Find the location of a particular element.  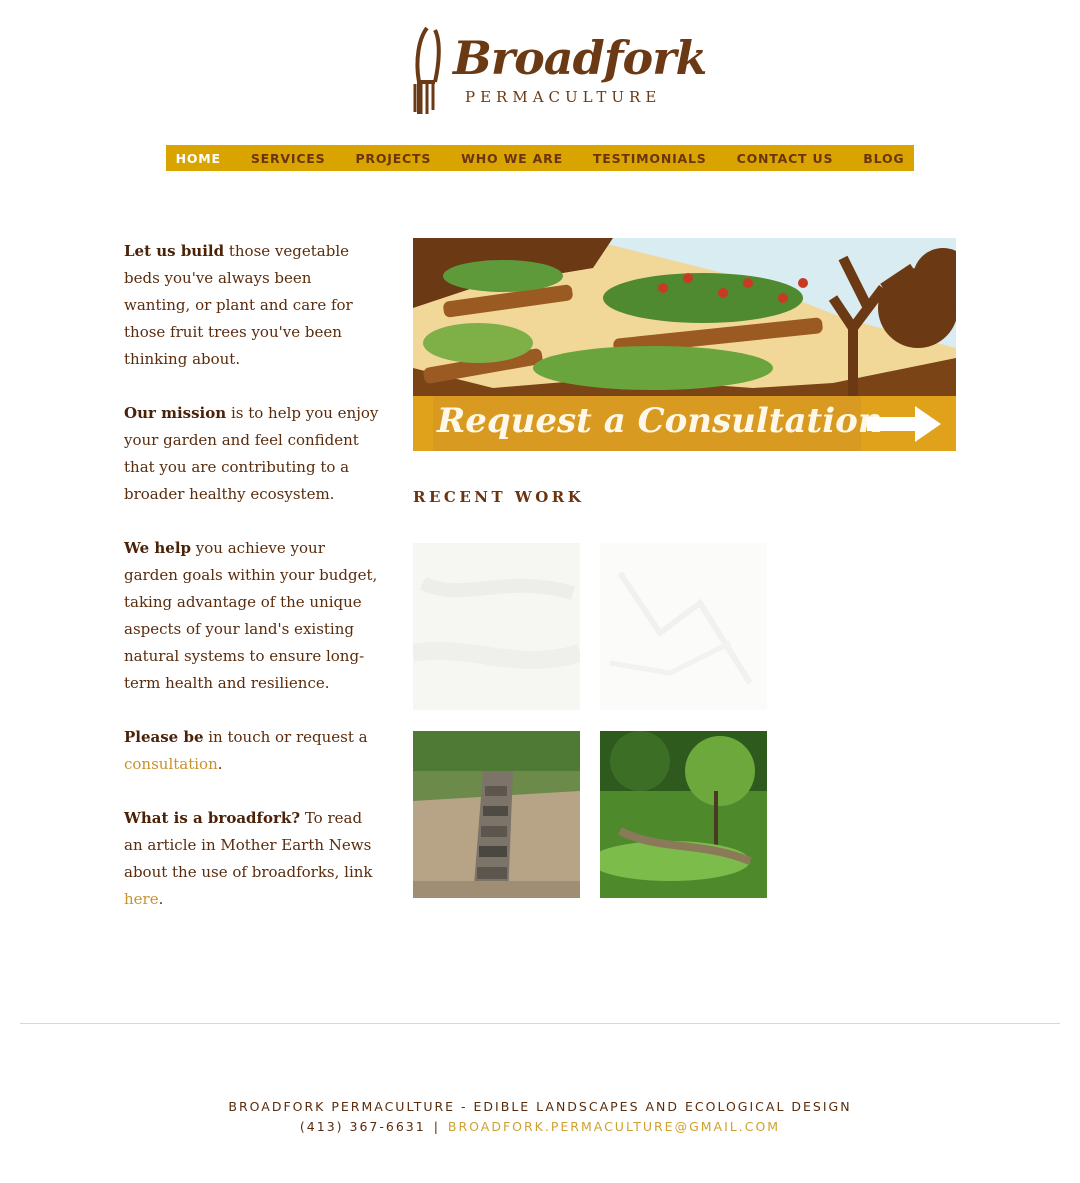

nav-services: SERVICES is located at coordinates (288, 158).